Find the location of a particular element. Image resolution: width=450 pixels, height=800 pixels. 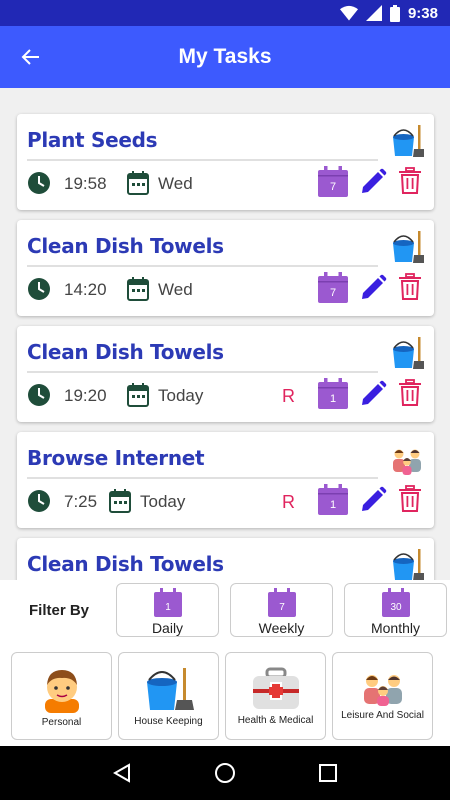

category-housekeeping-button: House Keeping is located at coordinates (168, 696).